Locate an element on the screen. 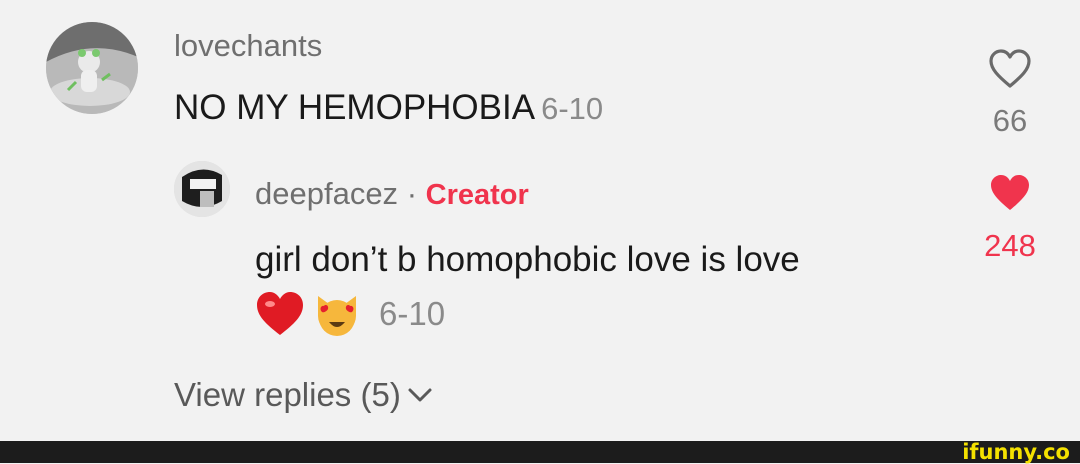 This screenshot has width=1080, height=464. reply-header: deepfacez · Creator is located at coordinates (392, 194).